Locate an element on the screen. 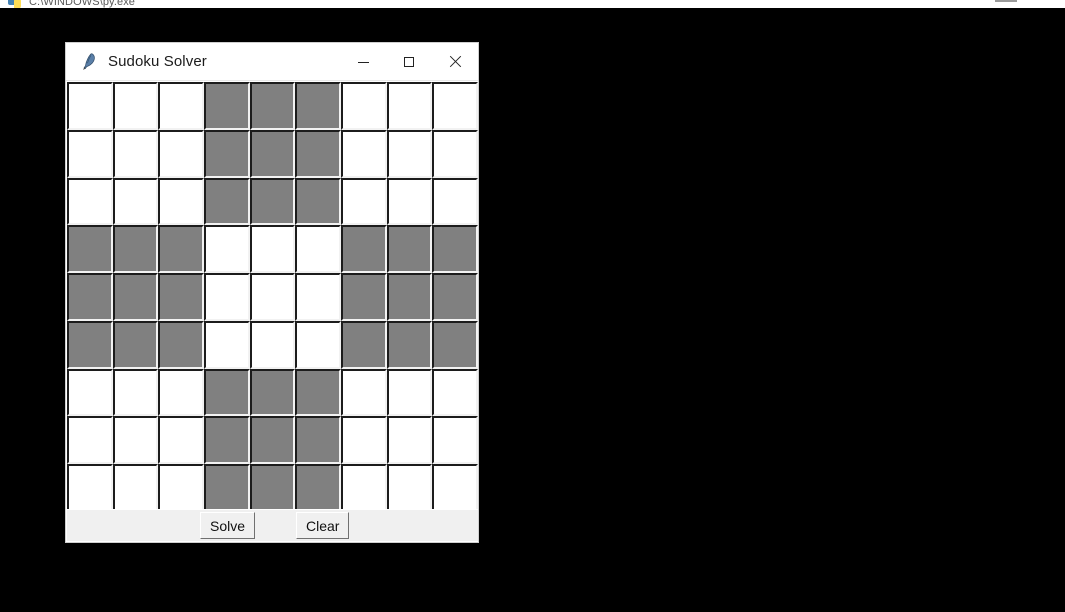 This screenshot has height=612, width=1065. sudoku-cell-r7-c8 is located at coordinates (455, 440).